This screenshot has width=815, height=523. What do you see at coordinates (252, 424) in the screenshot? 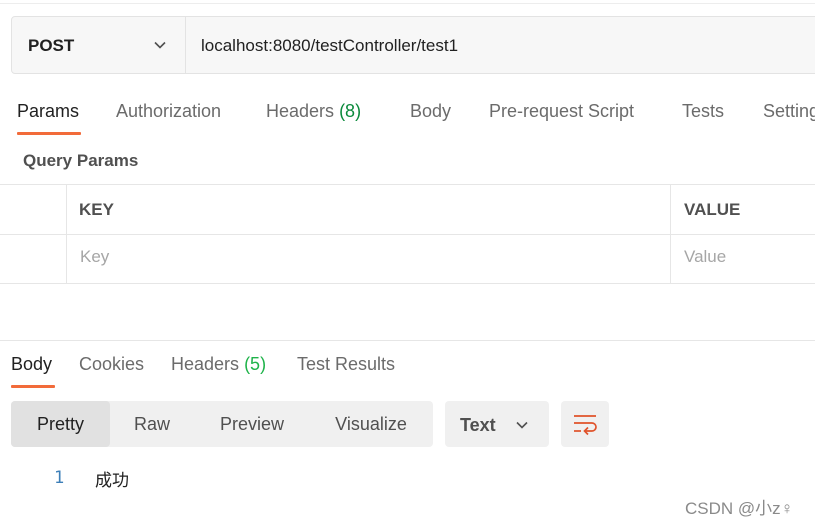
I see `view-preview-button: Preview` at bounding box center [252, 424].